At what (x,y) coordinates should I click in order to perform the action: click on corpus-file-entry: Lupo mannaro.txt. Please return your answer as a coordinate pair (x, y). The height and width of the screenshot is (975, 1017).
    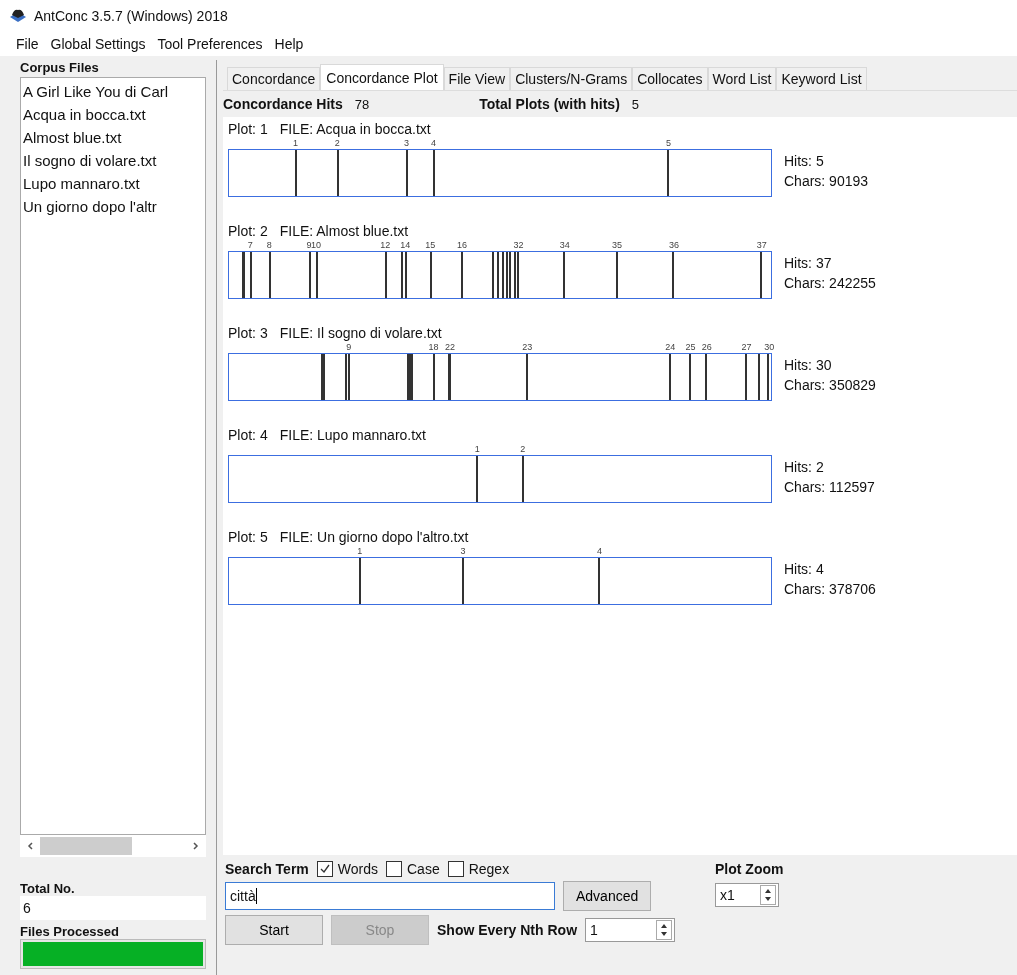
    Looking at the image, I should click on (113, 183).